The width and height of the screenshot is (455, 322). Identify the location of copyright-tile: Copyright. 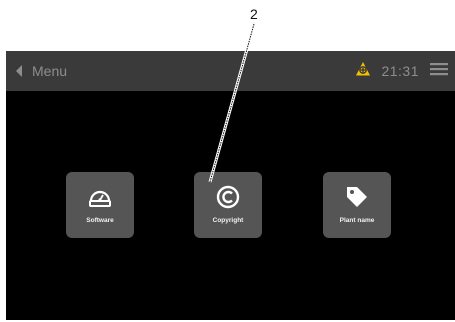
(228, 205).